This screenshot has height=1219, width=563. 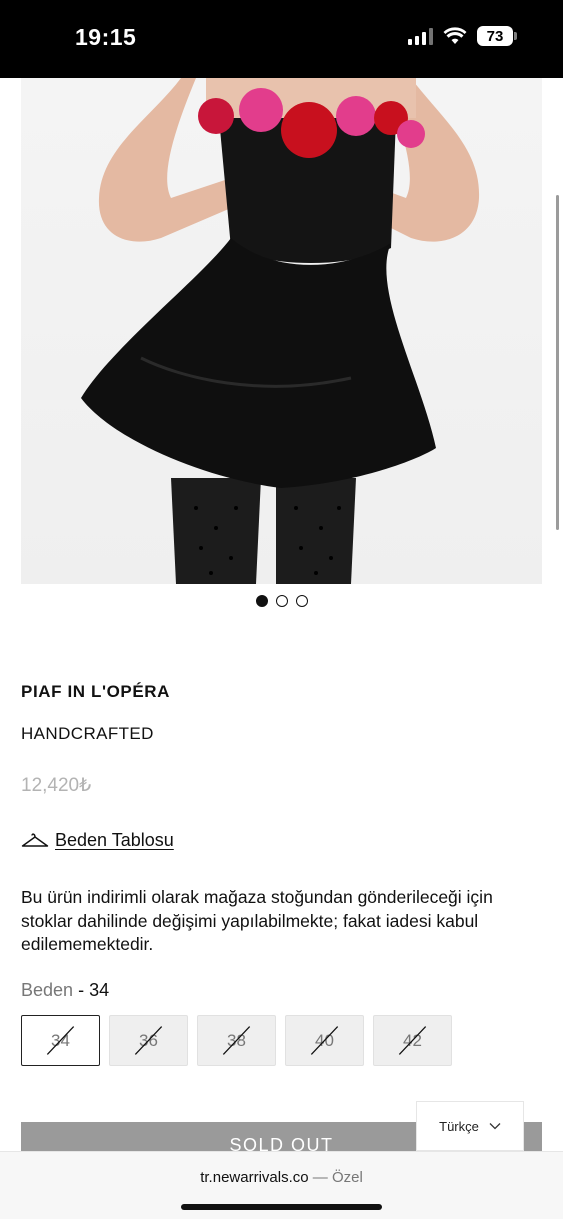 I want to click on home-indicator, so click(x=281, y=1207).